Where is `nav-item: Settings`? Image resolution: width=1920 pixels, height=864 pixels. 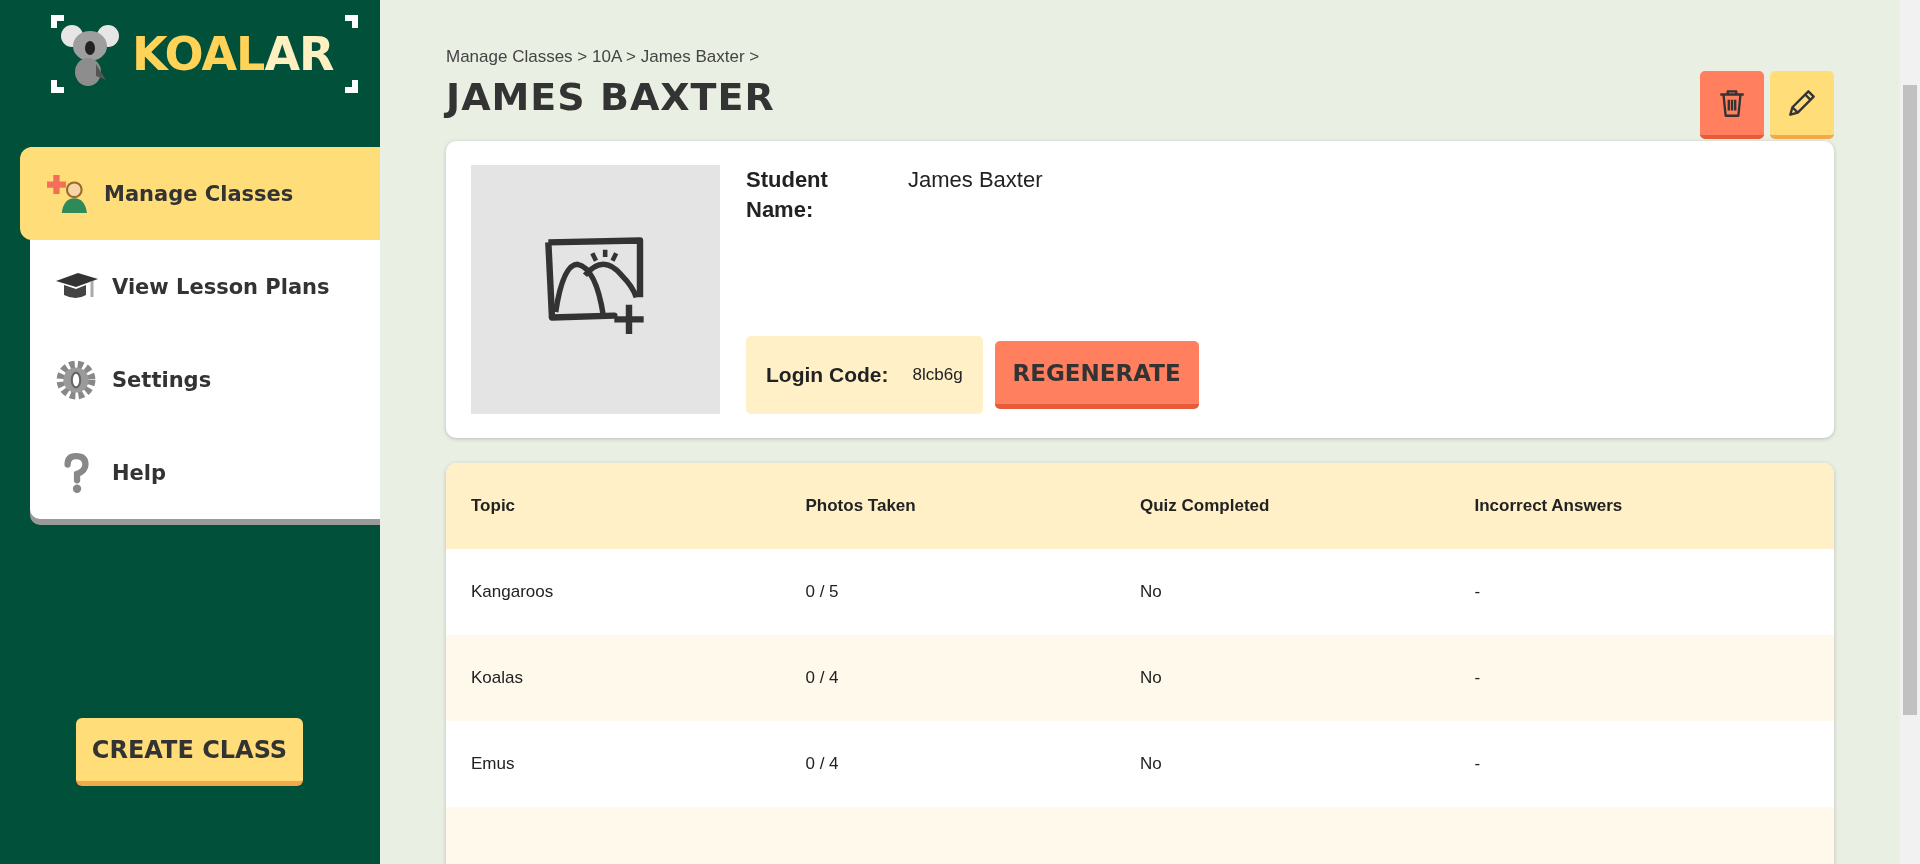
nav-item: Settings is located at coordinates (205, 379).